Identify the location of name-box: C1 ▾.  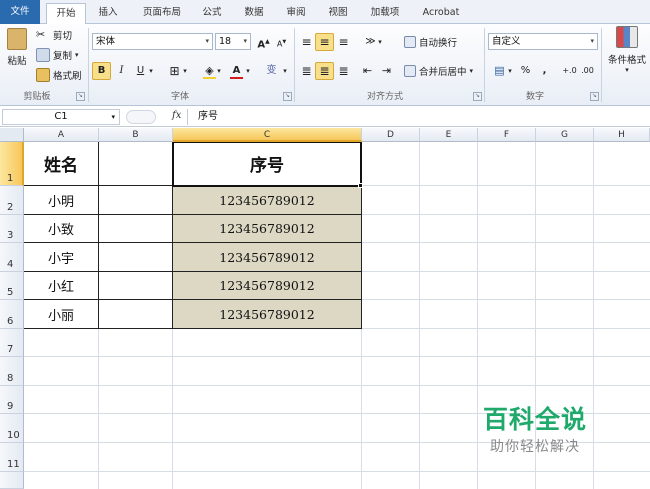
(61, 117).